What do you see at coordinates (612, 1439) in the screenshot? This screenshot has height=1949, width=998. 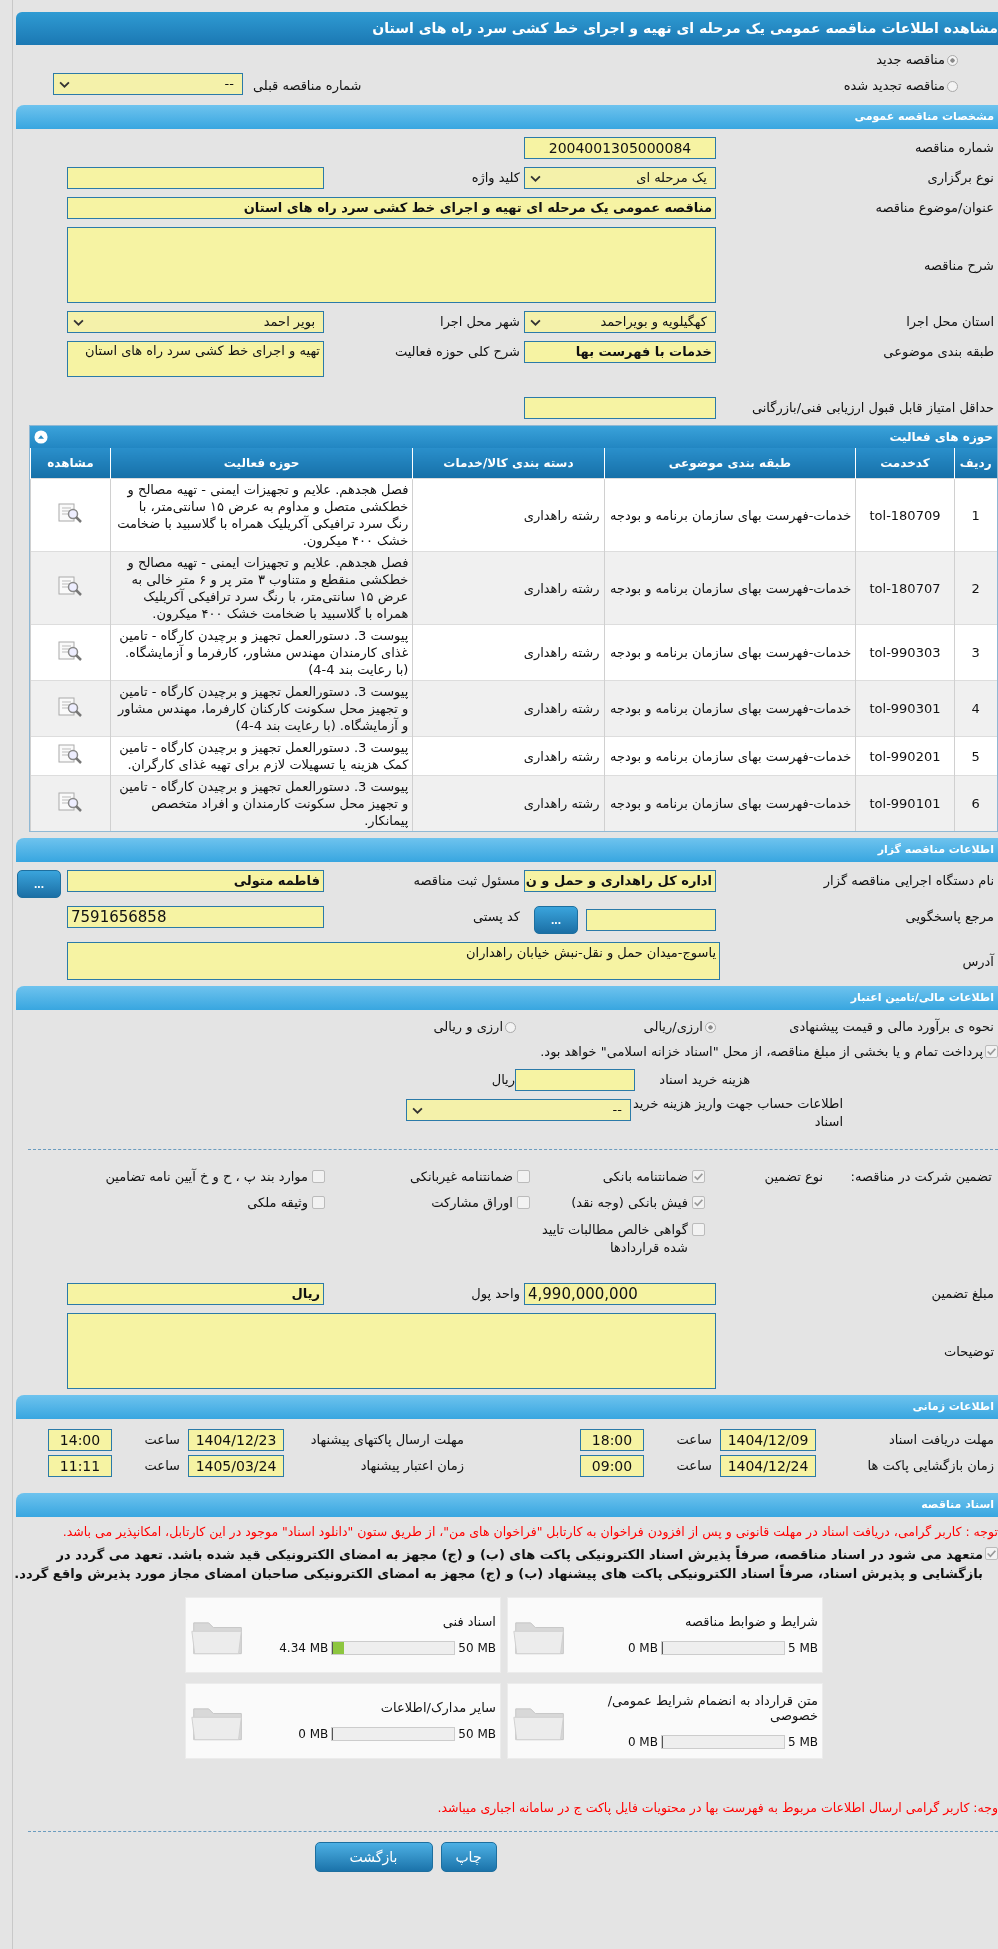 I see `time-field: 18:00` at bounding box center [612, 1439].